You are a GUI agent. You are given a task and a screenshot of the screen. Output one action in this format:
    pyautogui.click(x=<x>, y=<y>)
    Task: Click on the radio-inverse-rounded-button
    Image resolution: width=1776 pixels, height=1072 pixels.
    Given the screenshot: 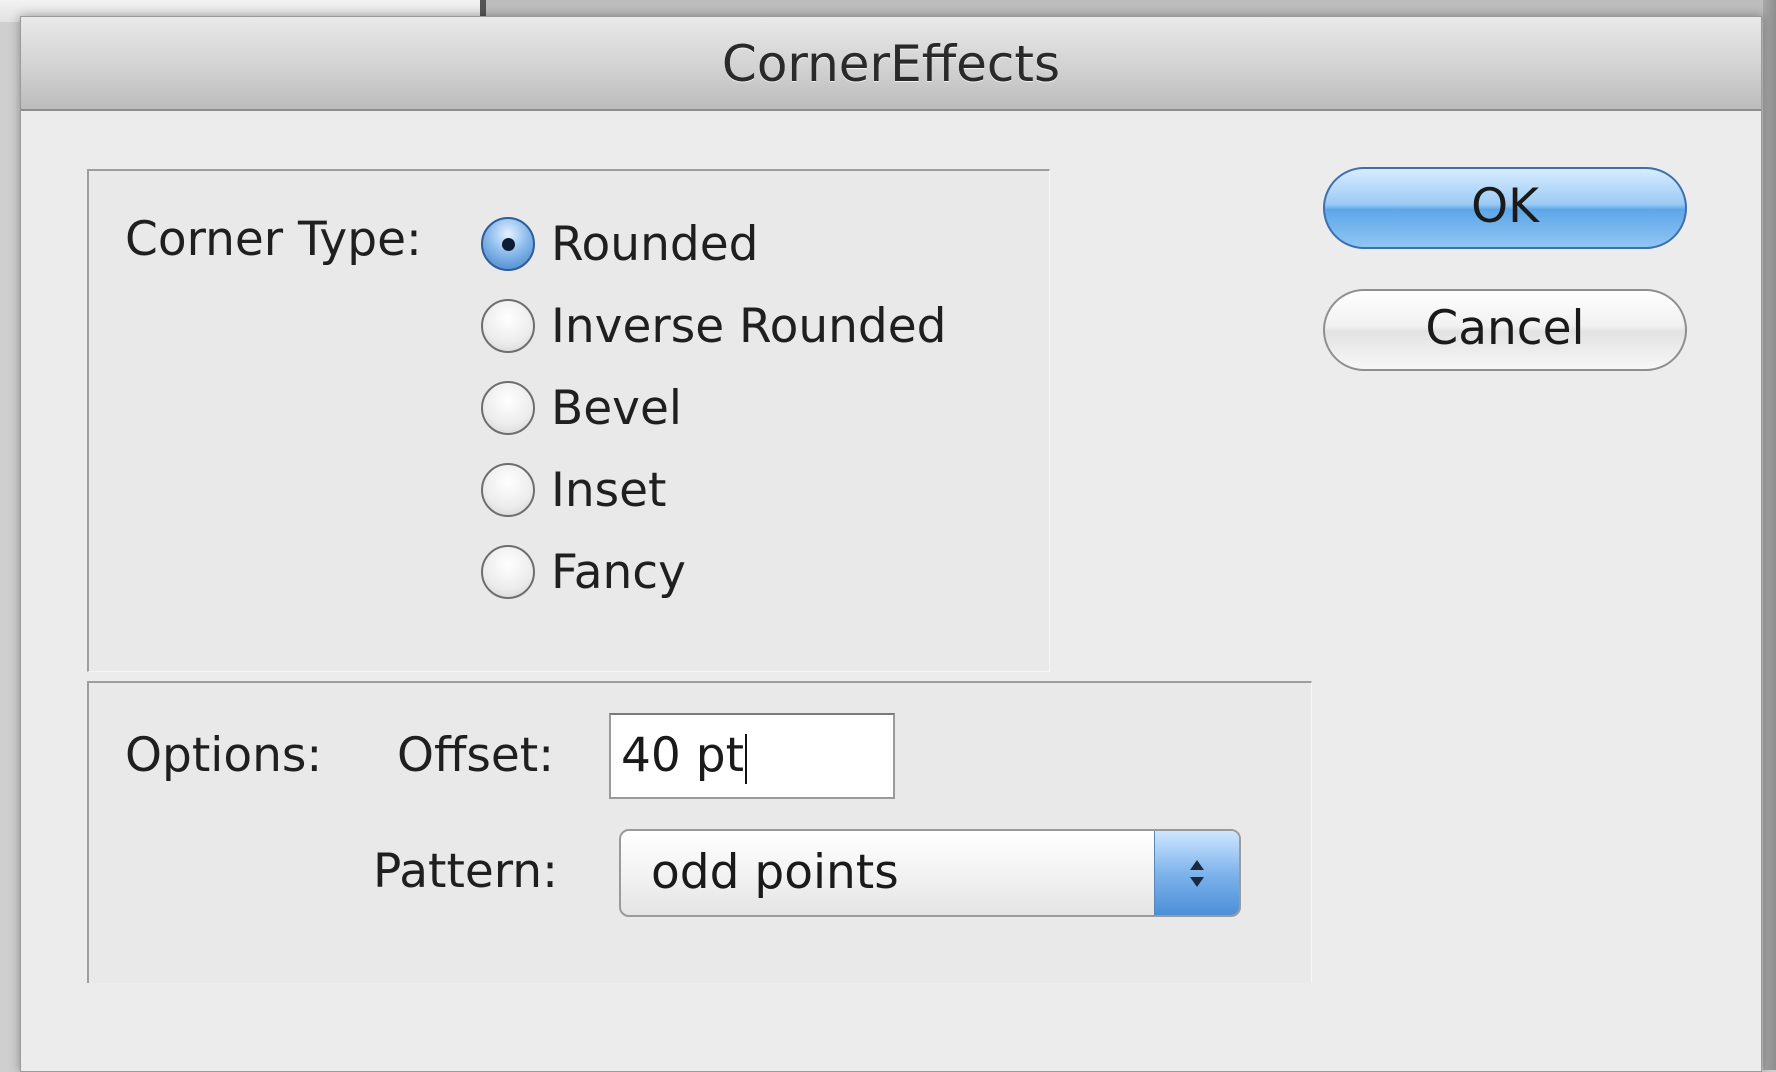 What is the action you would take?
    pyautogui.click(x=508, y=326)
    